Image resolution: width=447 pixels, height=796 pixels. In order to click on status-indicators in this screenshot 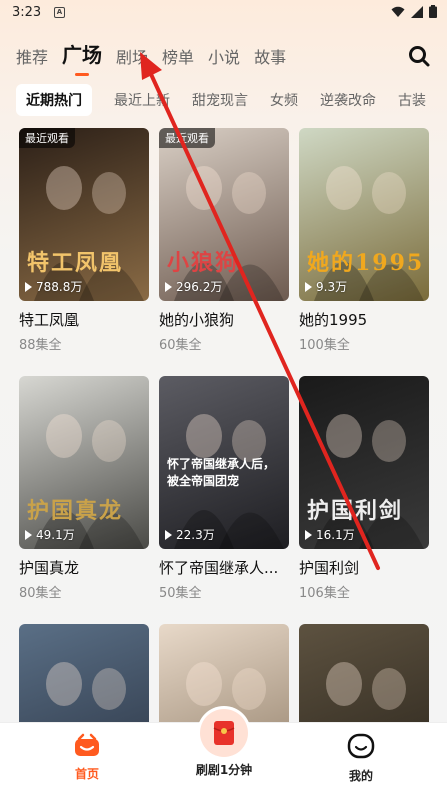, I will do `click(414, 11)`.